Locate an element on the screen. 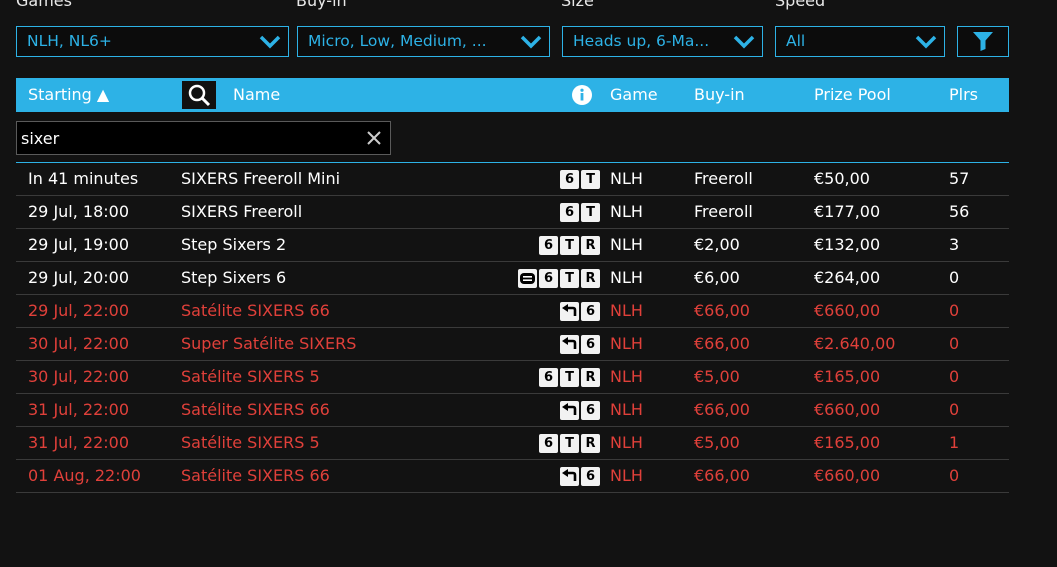 Image resolution: width=1057 pixels, height=567 pixels. tournament-name-cell: Step Sixers 6 is located at coordinates (234, 277).